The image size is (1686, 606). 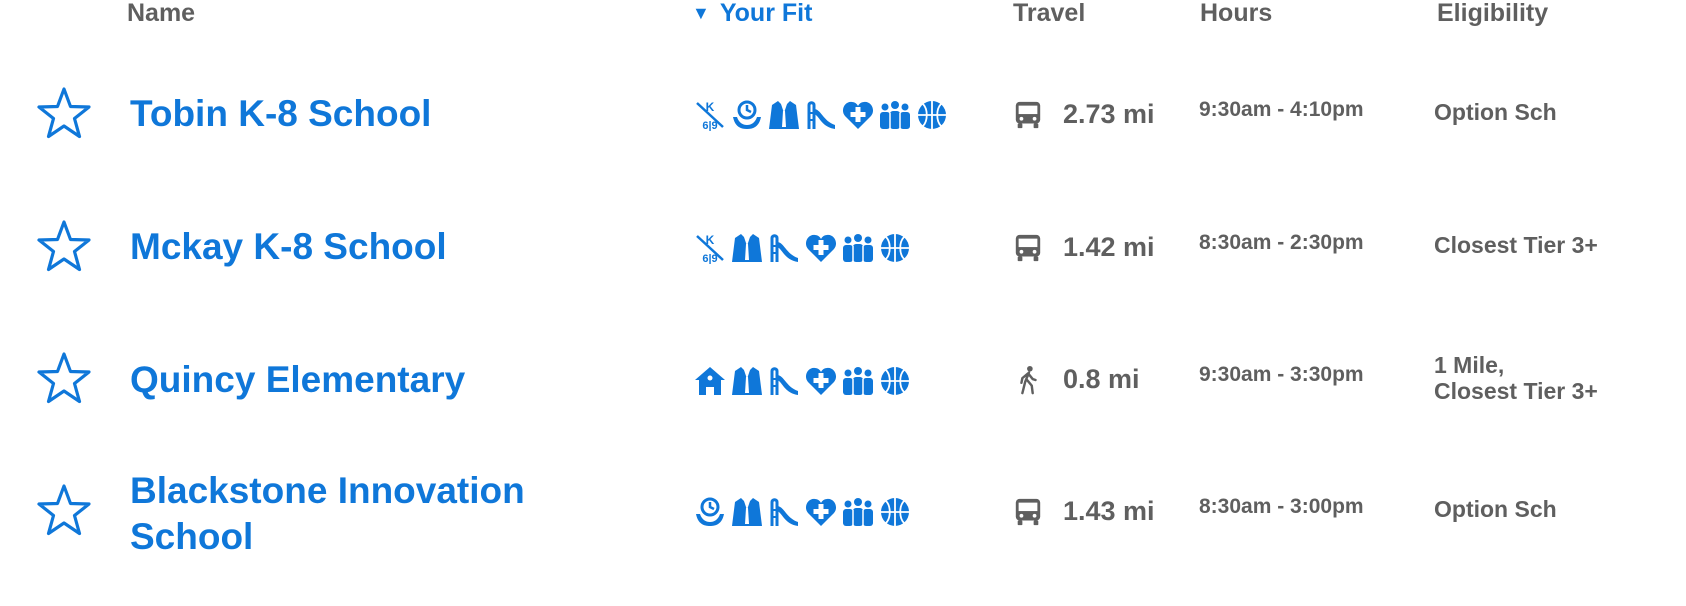 I want to click on school-name-link: Mckay K-8 School, so click(x=370, y=247).